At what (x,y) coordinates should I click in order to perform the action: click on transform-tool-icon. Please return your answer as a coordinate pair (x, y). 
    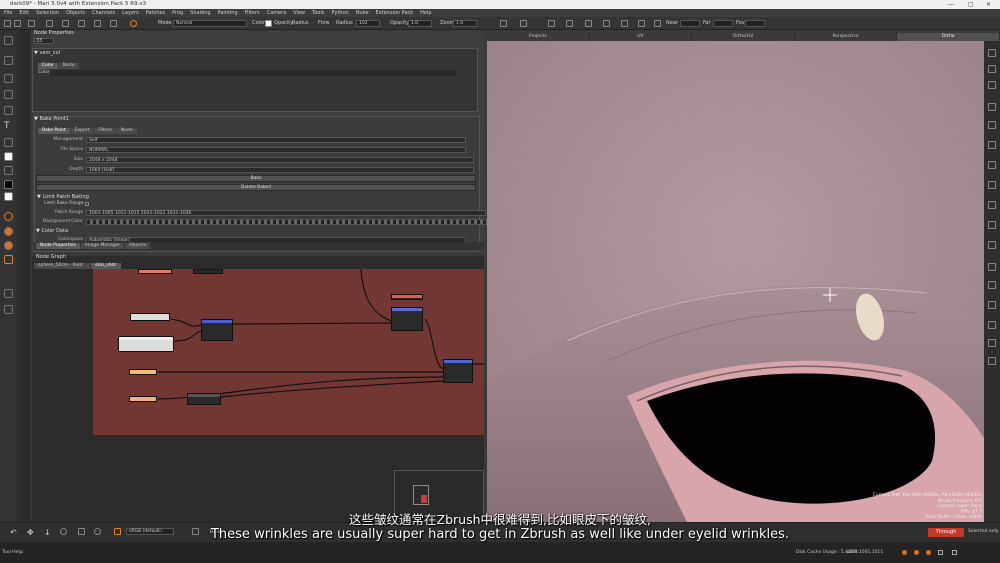
    Looking at the image, I should click on (8, 60).